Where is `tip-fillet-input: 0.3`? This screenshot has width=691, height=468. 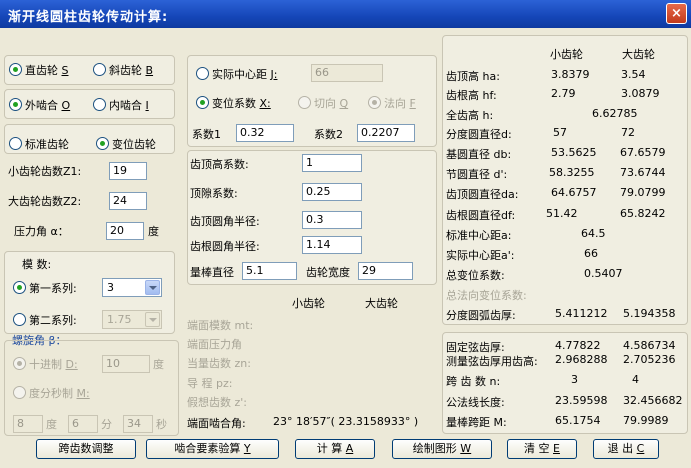 tip-fillet-input: 0.3 is located at coordinates (332, 220).